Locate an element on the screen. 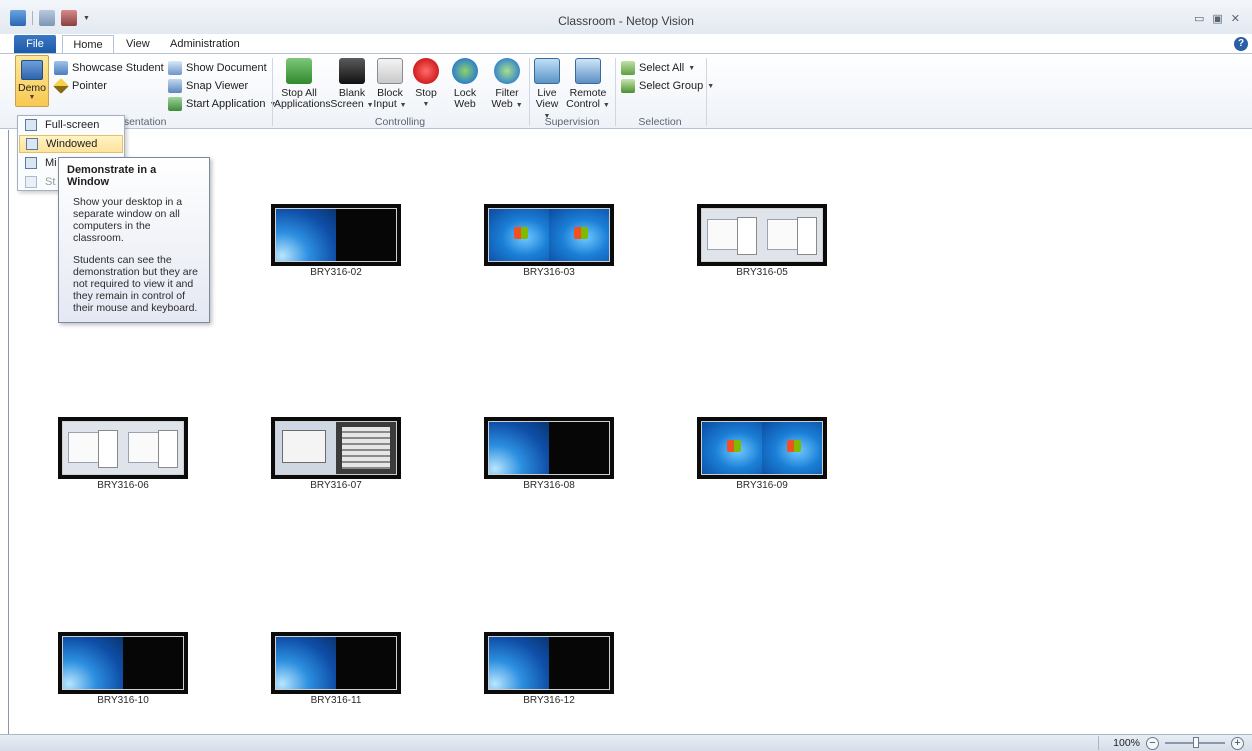  show-document-label: Show Document is located at coordinates (226, 68).